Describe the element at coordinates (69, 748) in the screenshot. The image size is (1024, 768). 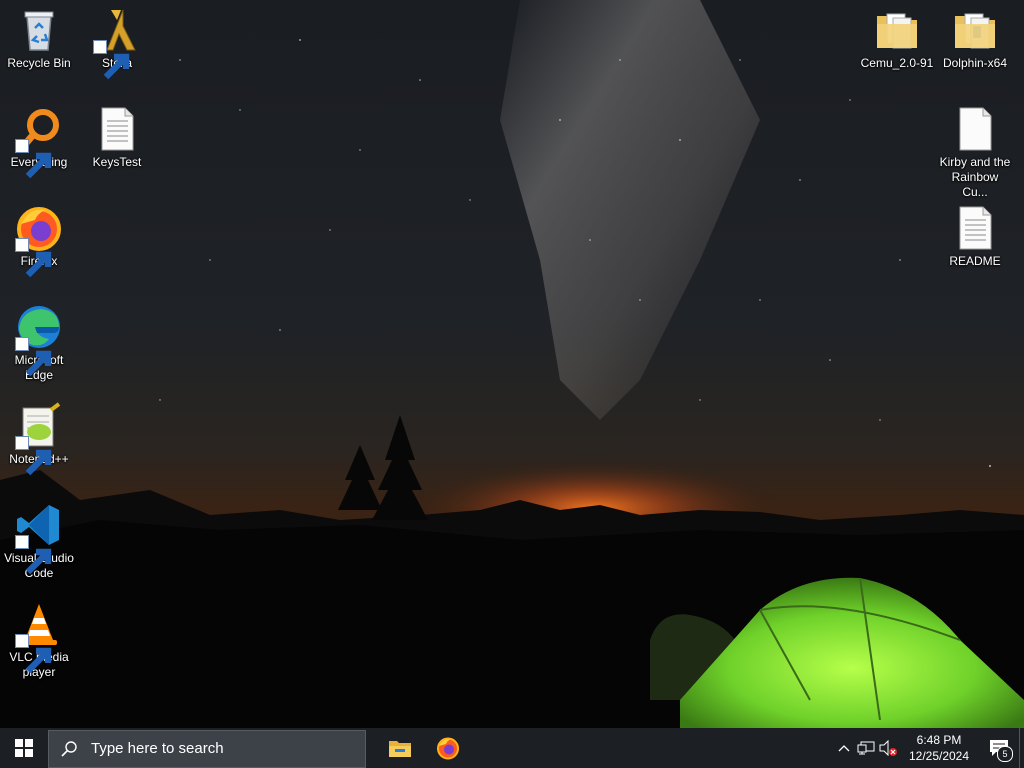
I see `search-icon` at that location.